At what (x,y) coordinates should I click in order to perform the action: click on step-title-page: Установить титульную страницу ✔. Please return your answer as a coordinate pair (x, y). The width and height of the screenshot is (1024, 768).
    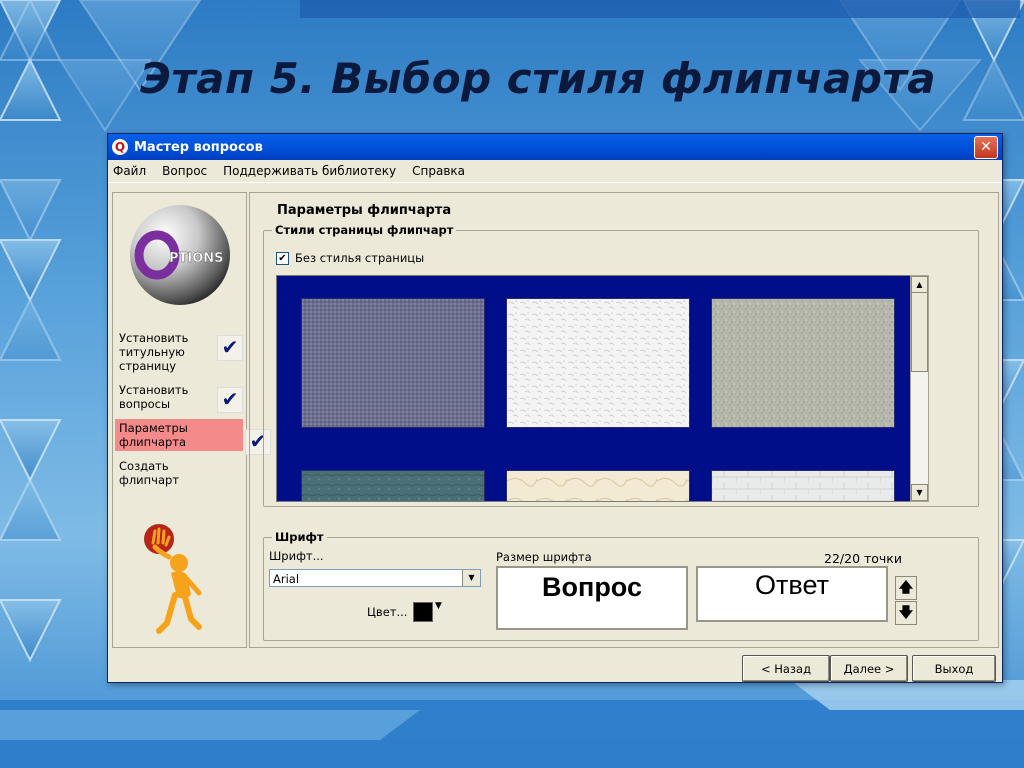
    Looking at the image, I should click on (180, 352).